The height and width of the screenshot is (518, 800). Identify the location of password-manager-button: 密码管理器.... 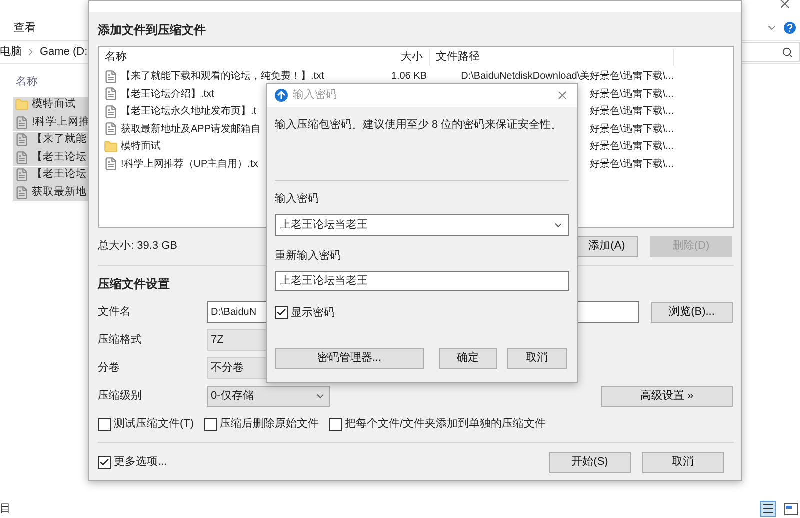
(349, 358).